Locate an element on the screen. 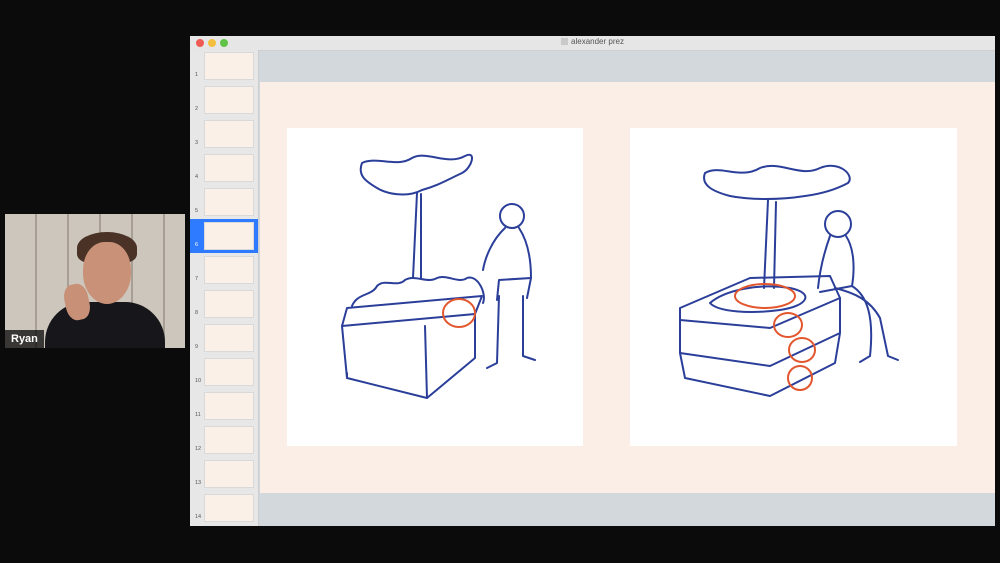 This screenshot has height=563, width=1000. title-bar: alexander prez is located at coordinates (592, 43).